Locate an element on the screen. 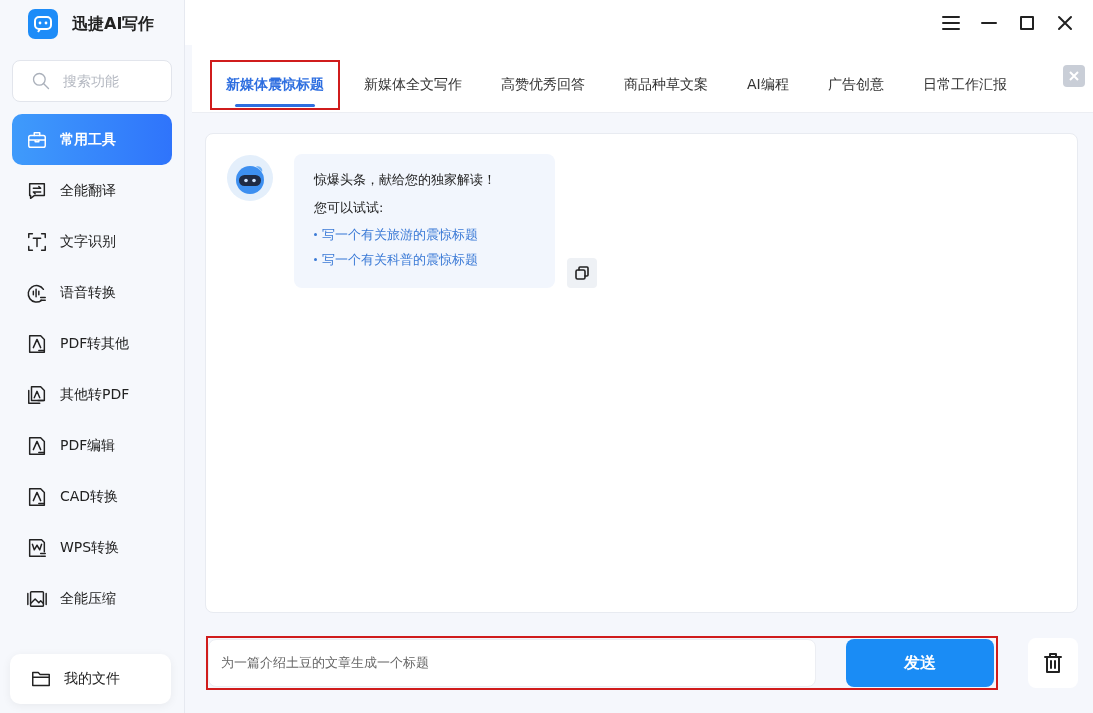 This screenshot has width=1093, height=713. tab: 高赞优秀回答 is located at coordinates (554, 85).